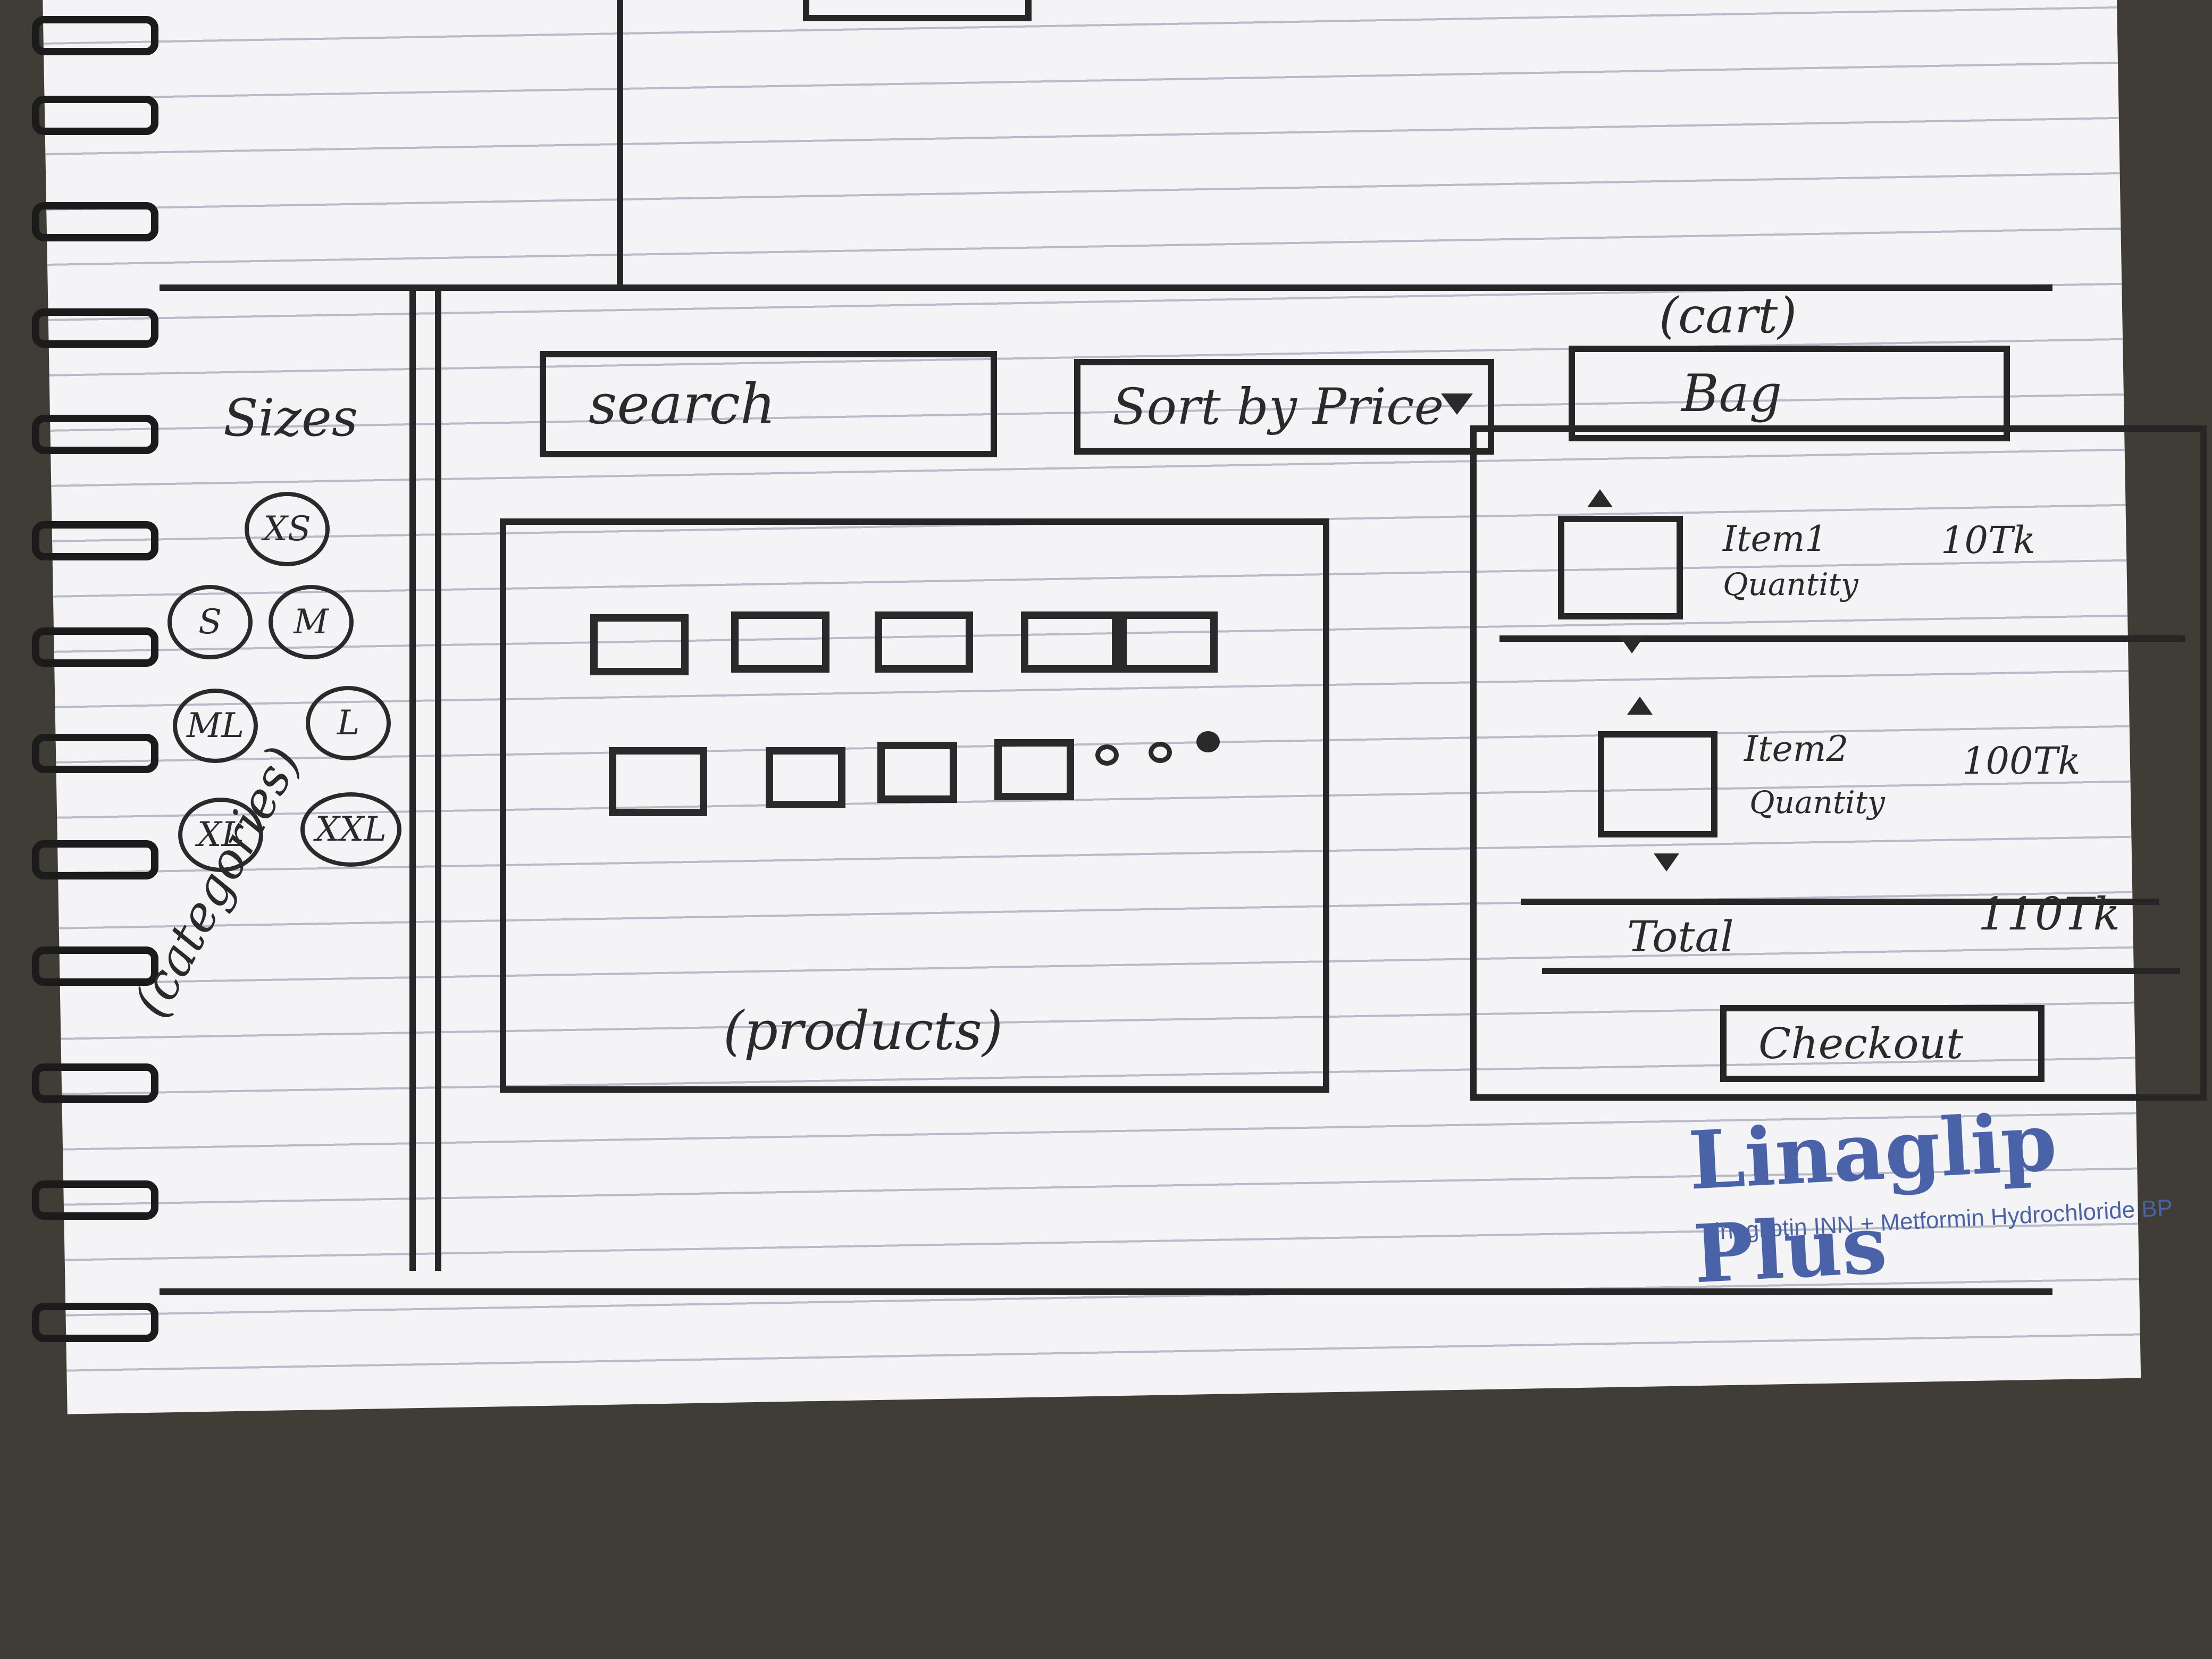 This screenshot has height=1659, width=2212. I want to click on sort-by-price-dropdown: Sort by Price, so click(1284, 407).